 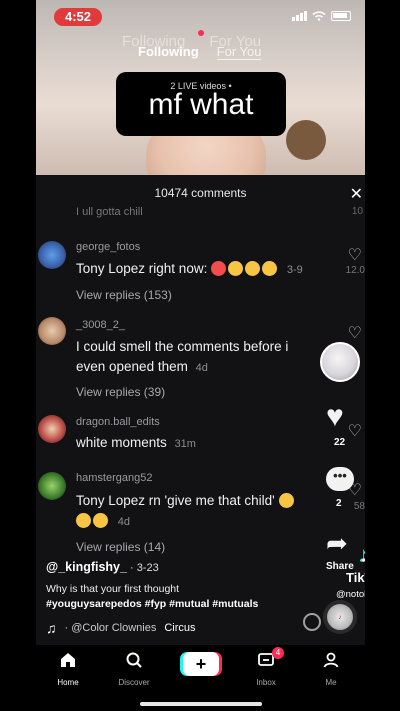 What do you see at coordinates (339, 503) in the screenshot?
I see `comment-count: 2` at bounding box center [339, 503].